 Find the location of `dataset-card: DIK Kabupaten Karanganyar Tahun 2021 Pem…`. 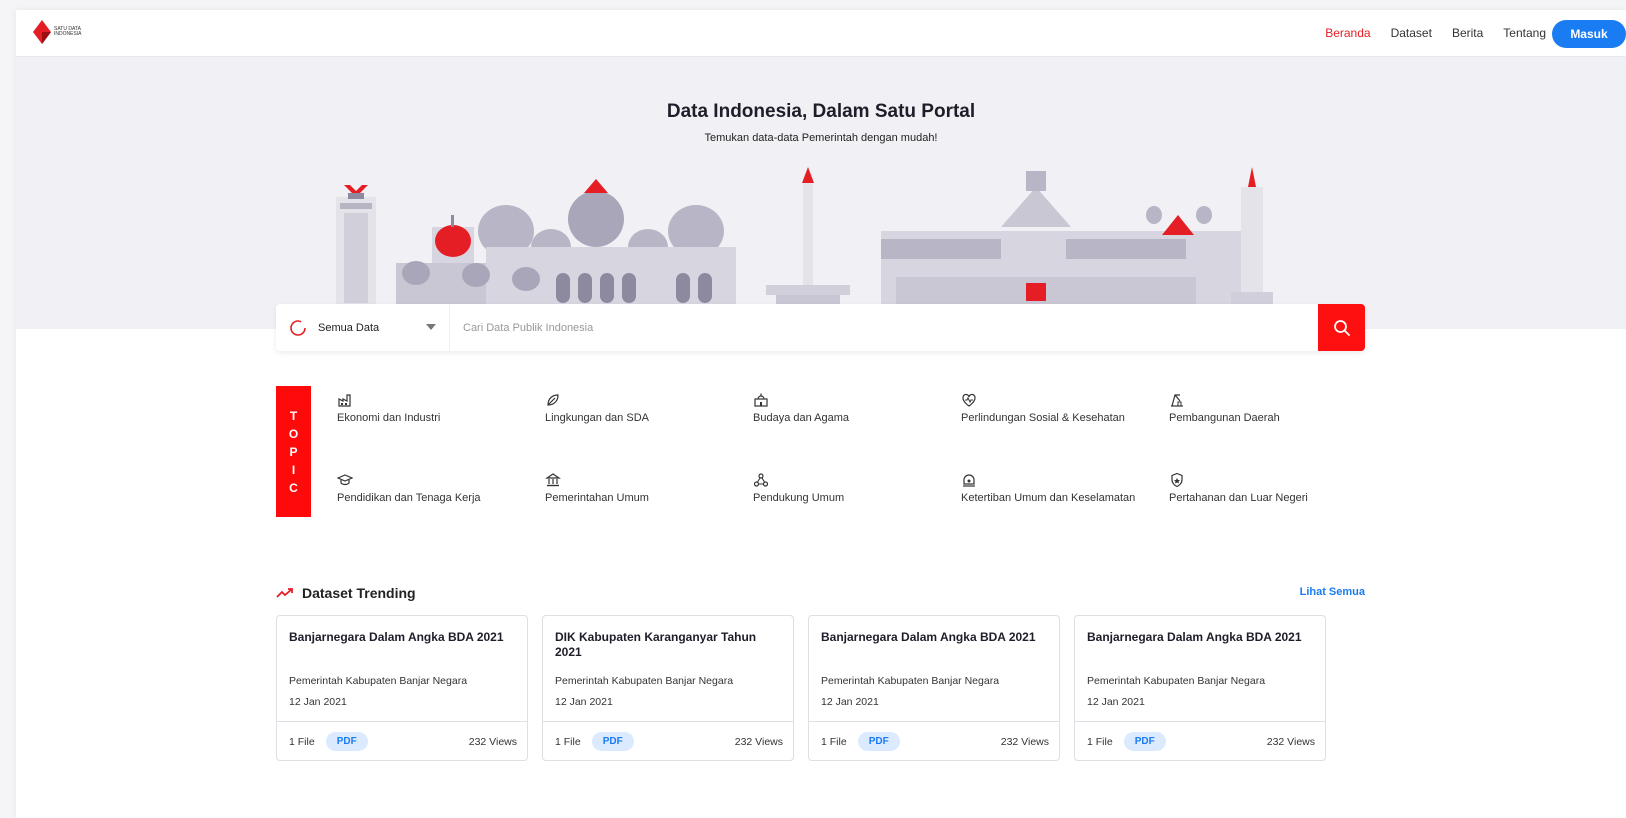

dataset-card: DIK Kabupaten Karanganyar Tahun 2021 Pem… is located at coordinates (668, 688).